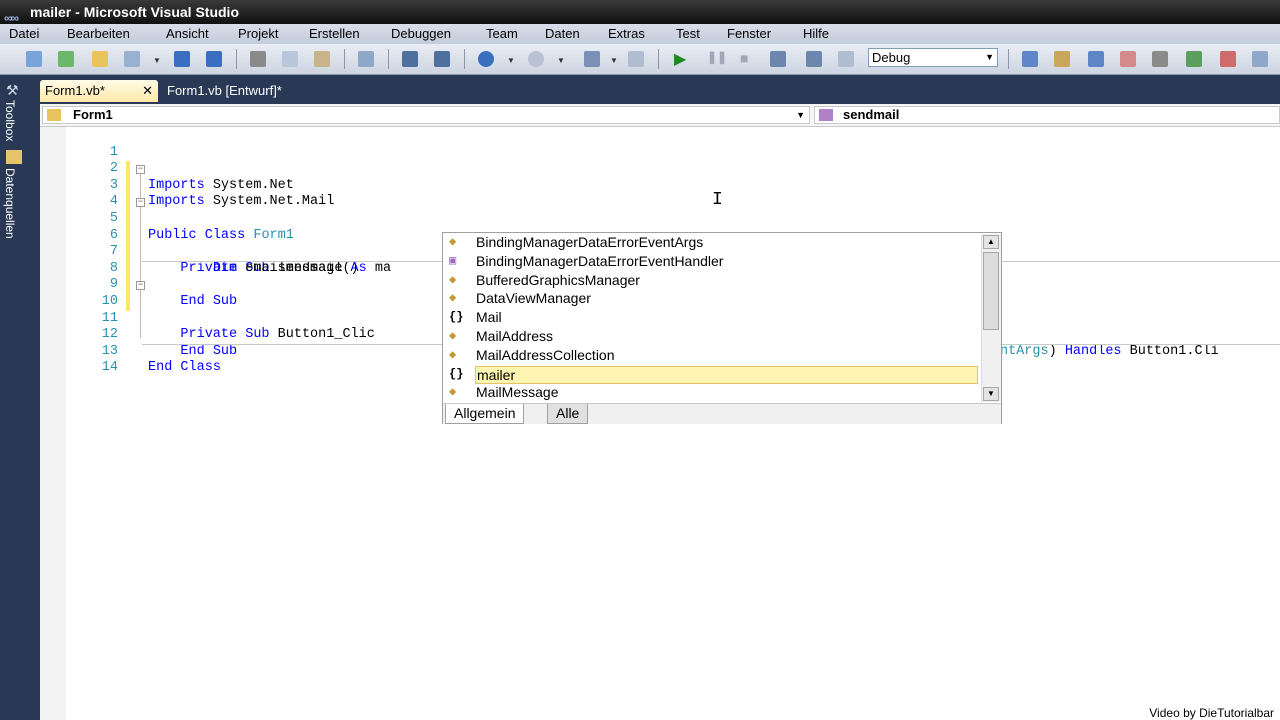  I want to click on add-new-item-icon, so click(132, 59).